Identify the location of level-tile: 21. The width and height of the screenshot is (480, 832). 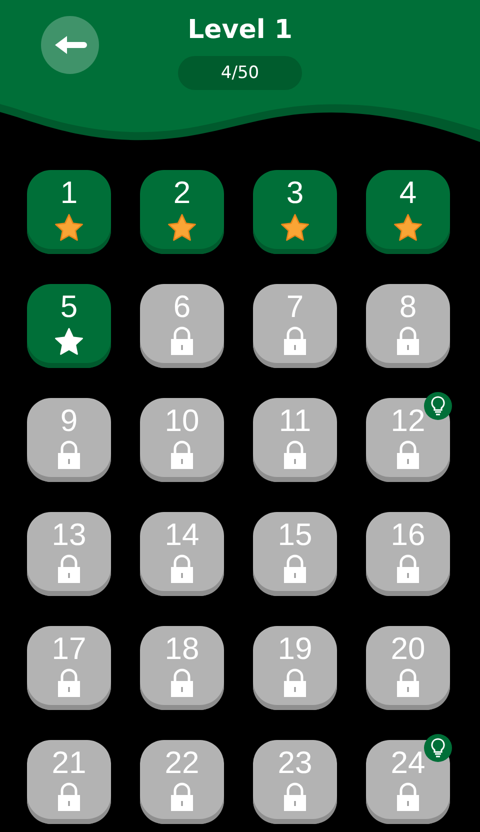
(69, 782).